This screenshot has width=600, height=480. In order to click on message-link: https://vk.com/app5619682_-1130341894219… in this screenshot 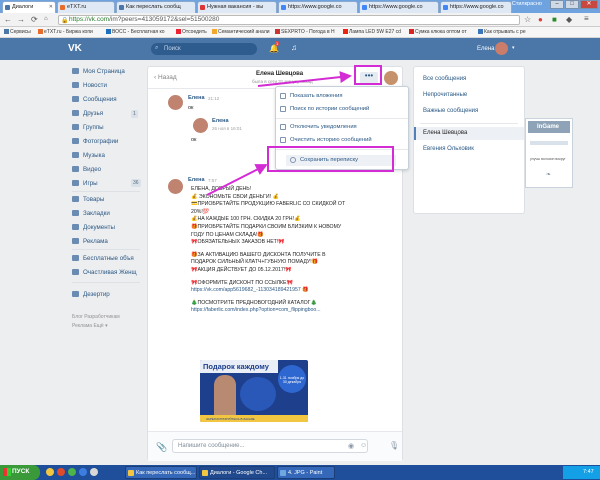, I will do `click(271, 291)`.